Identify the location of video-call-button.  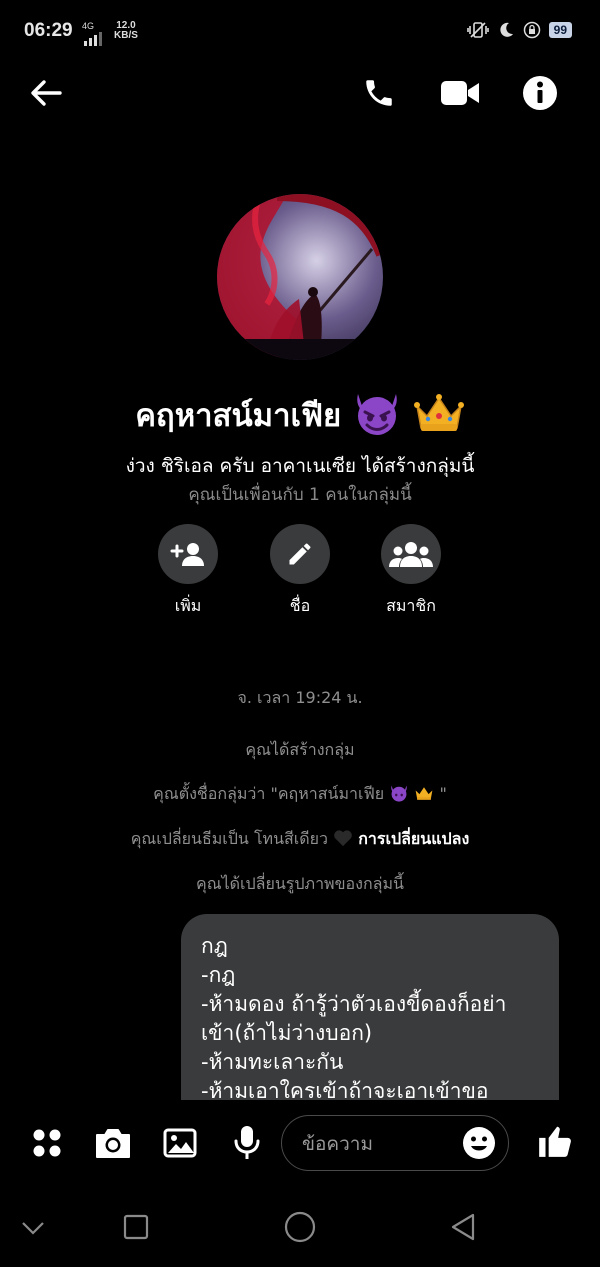
(460, 93).